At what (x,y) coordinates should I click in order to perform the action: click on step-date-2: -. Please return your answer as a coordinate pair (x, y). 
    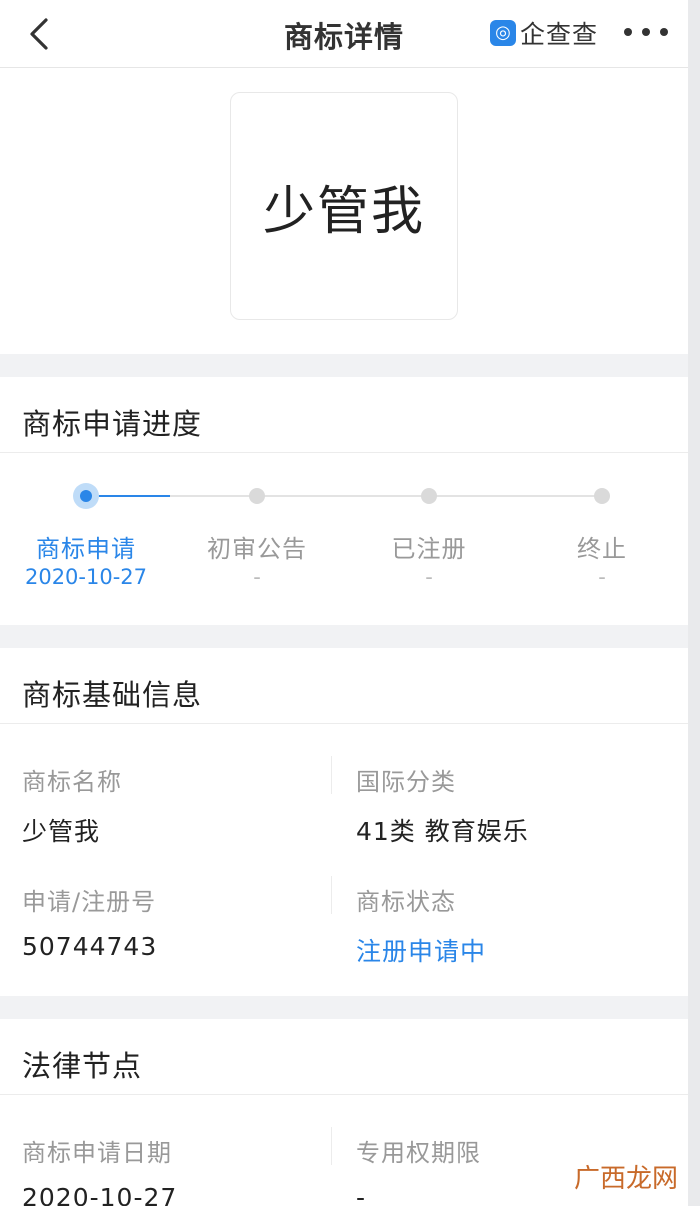
    Looking at the image, I should click on (257, 577).